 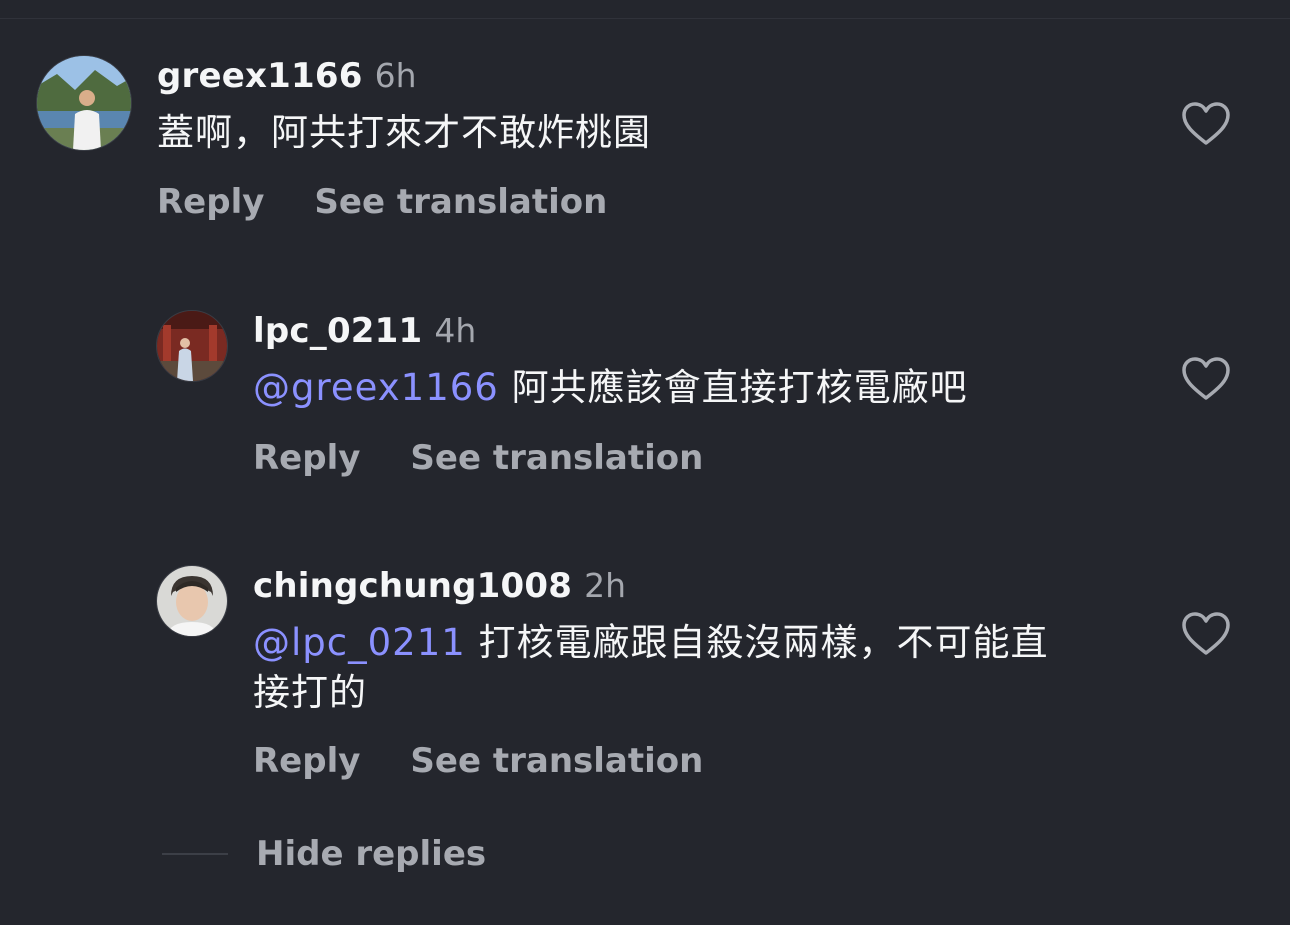 I want to click on comment-body: 阿共應該會直接打核電廠吧, so click(x=739, y=387).